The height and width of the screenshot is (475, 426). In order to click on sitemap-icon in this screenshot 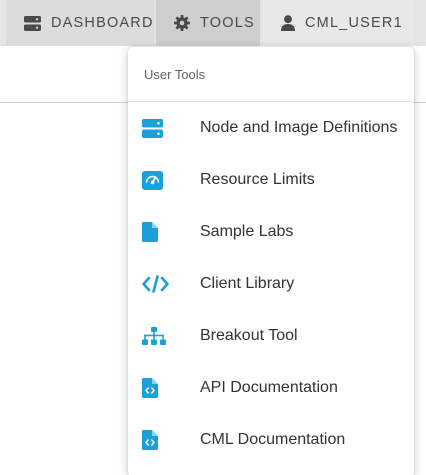, I will do `click(164, 336)`.